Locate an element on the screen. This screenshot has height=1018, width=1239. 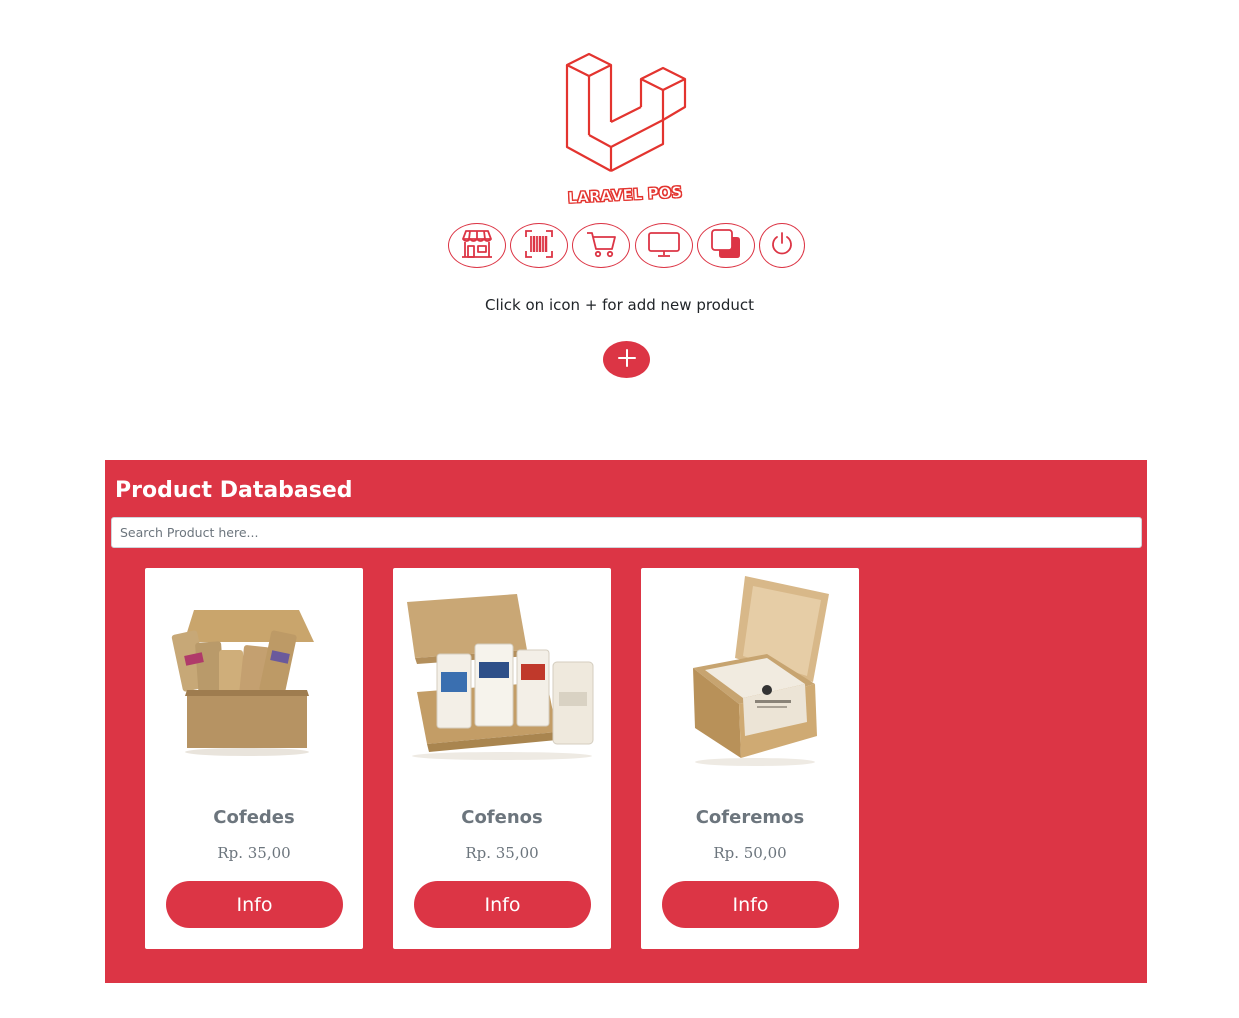
nav-cart-button is located at coordinates (601, 245).